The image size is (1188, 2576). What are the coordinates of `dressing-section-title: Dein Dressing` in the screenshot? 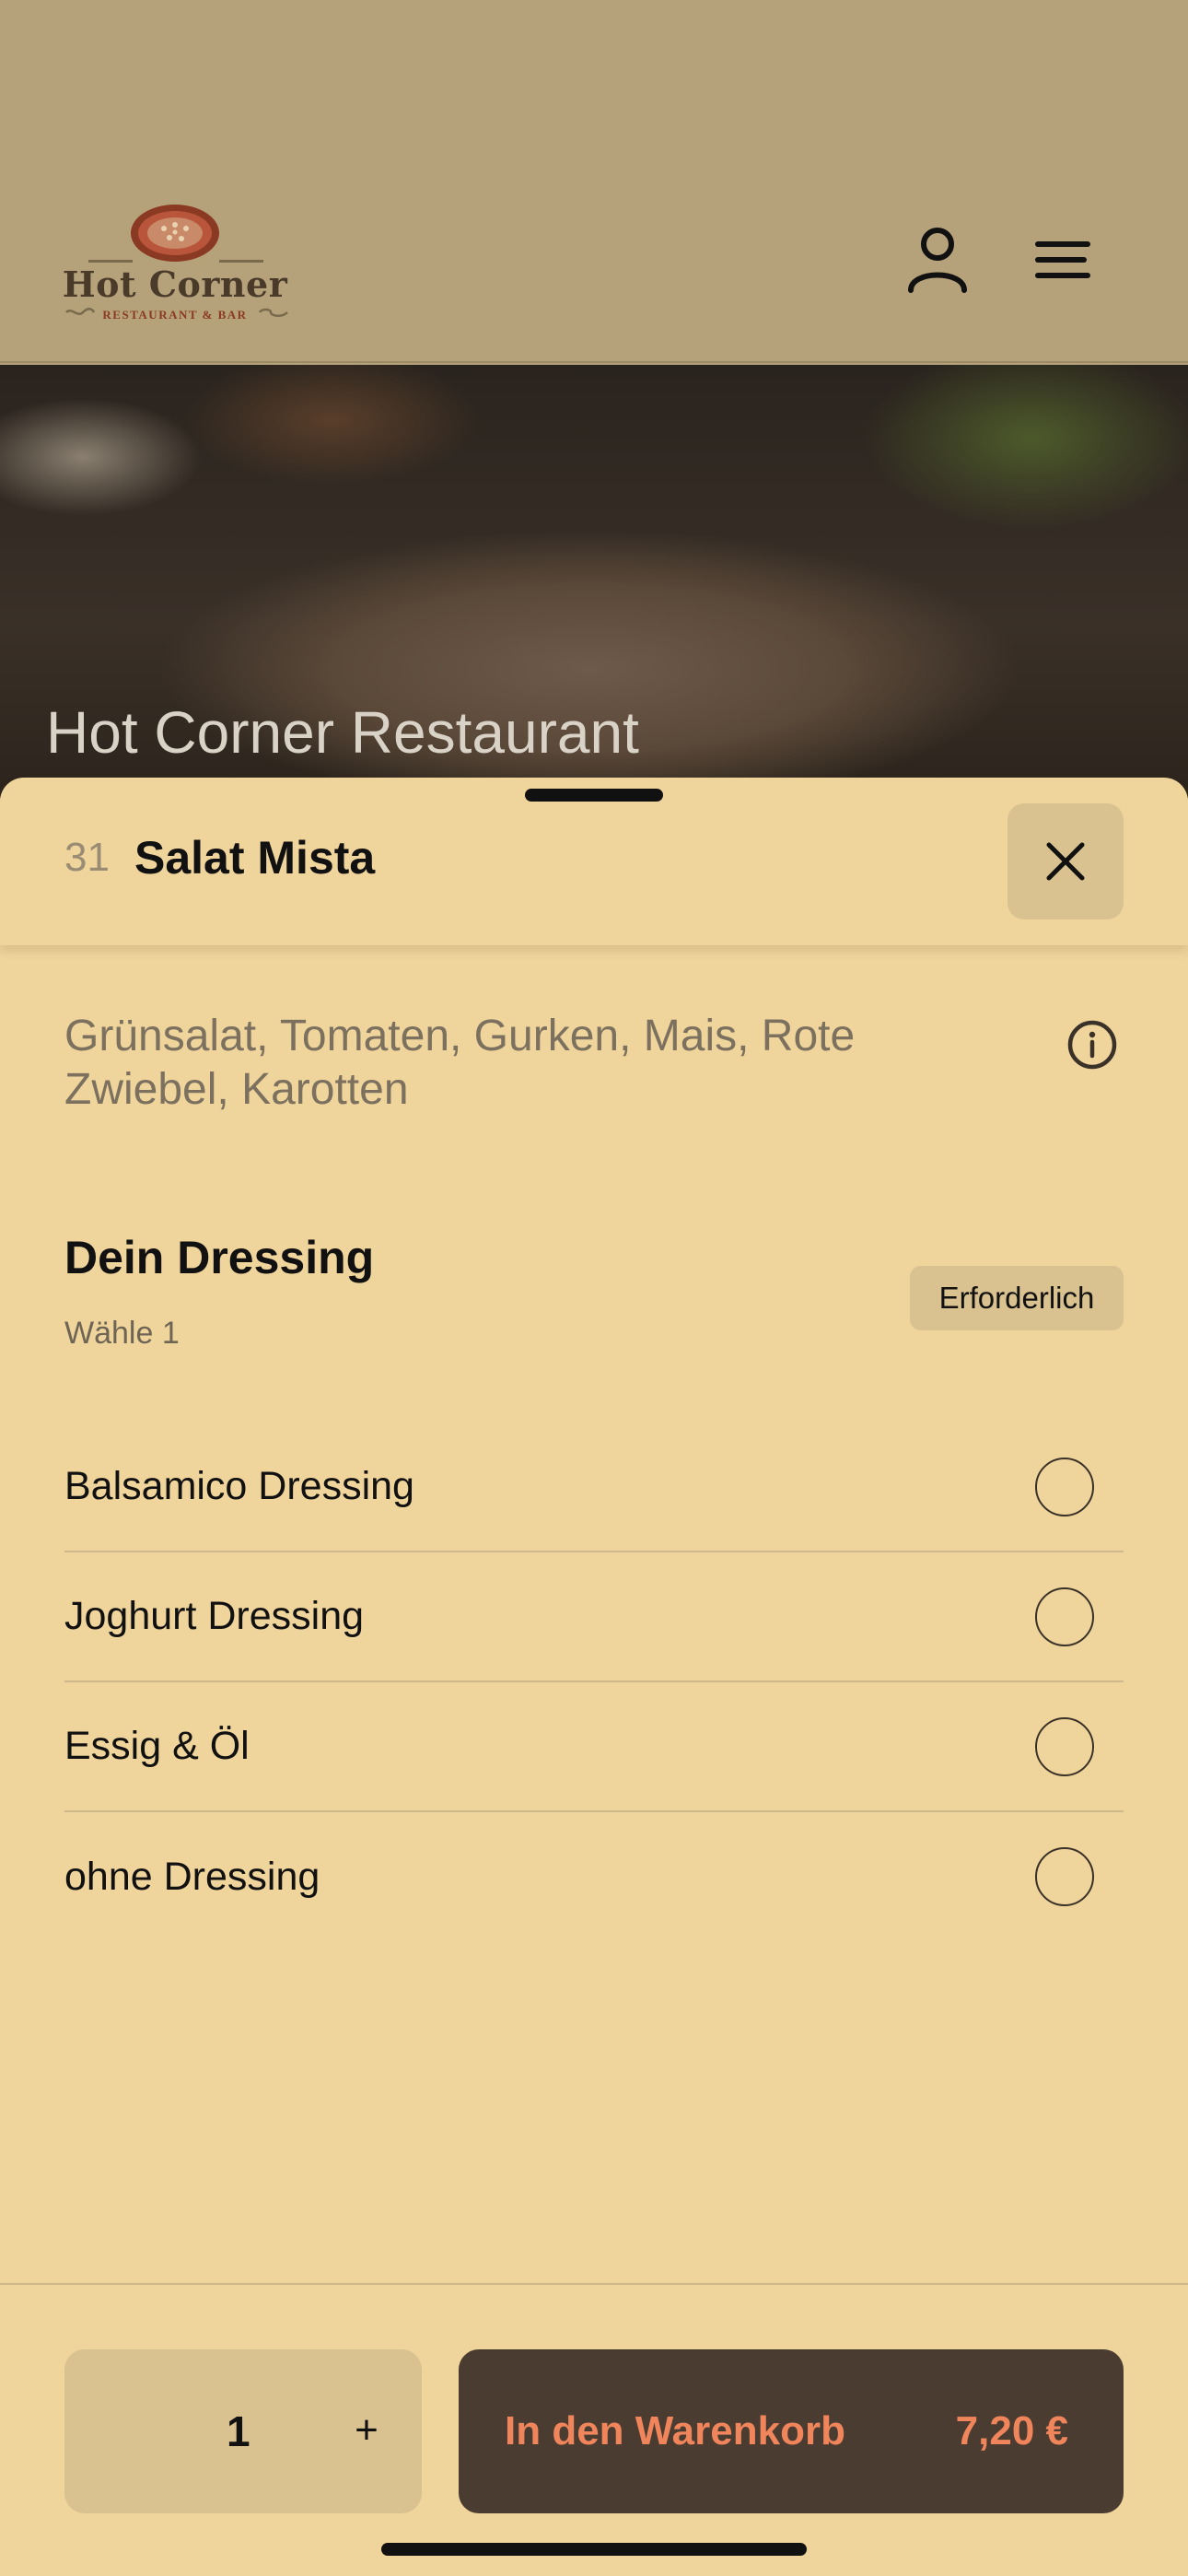 It's located at (219, 1257).